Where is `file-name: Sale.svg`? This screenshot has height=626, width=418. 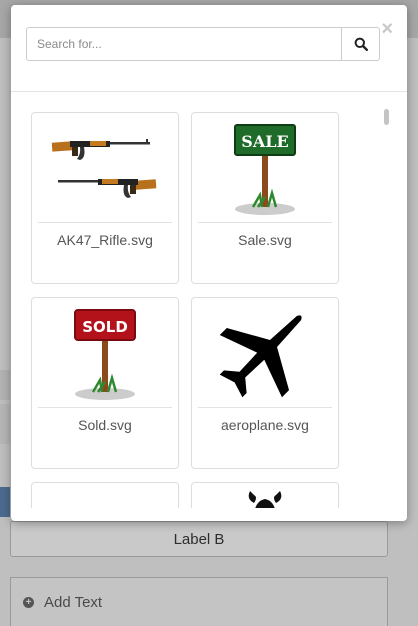
file-name: Sale.svg is located at coordinates (265, 240).